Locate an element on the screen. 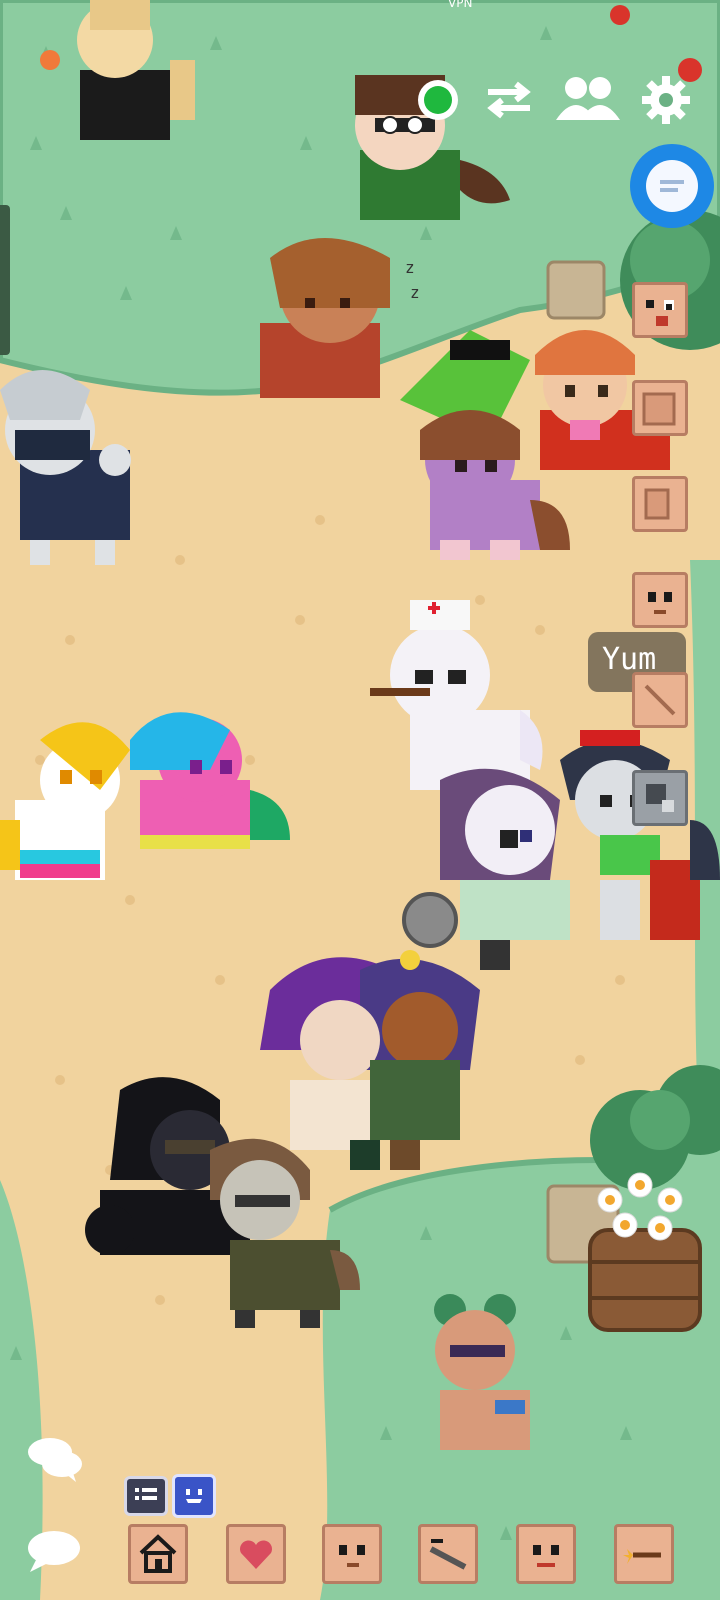 The image size is (720, 1600). tool-icon is located at coordinates (660, 798).